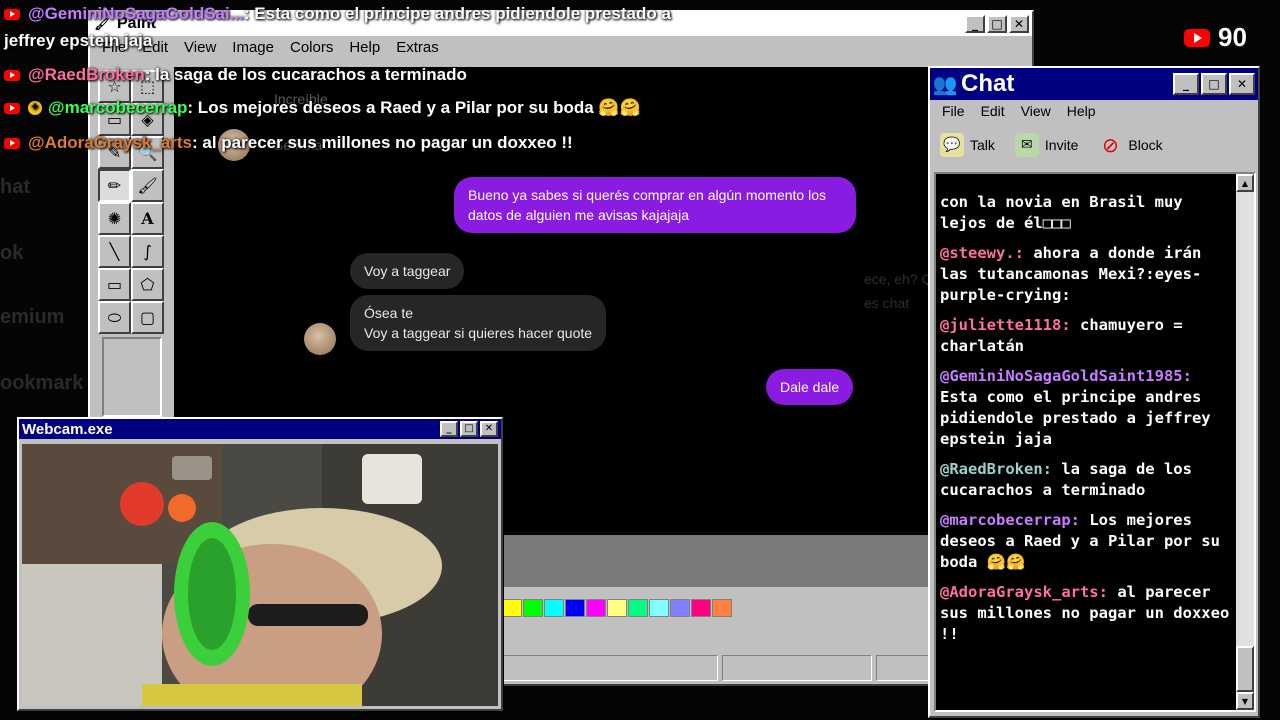 The width and height of the screenshot is (1280, 720). I want to click on chat-username: @steewy.:, so click(982, 253).